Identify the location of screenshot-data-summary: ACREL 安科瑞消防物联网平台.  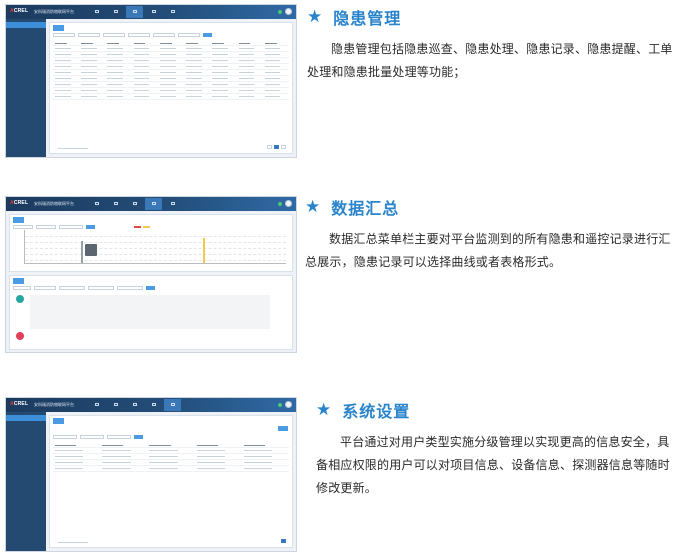
(151, 274).